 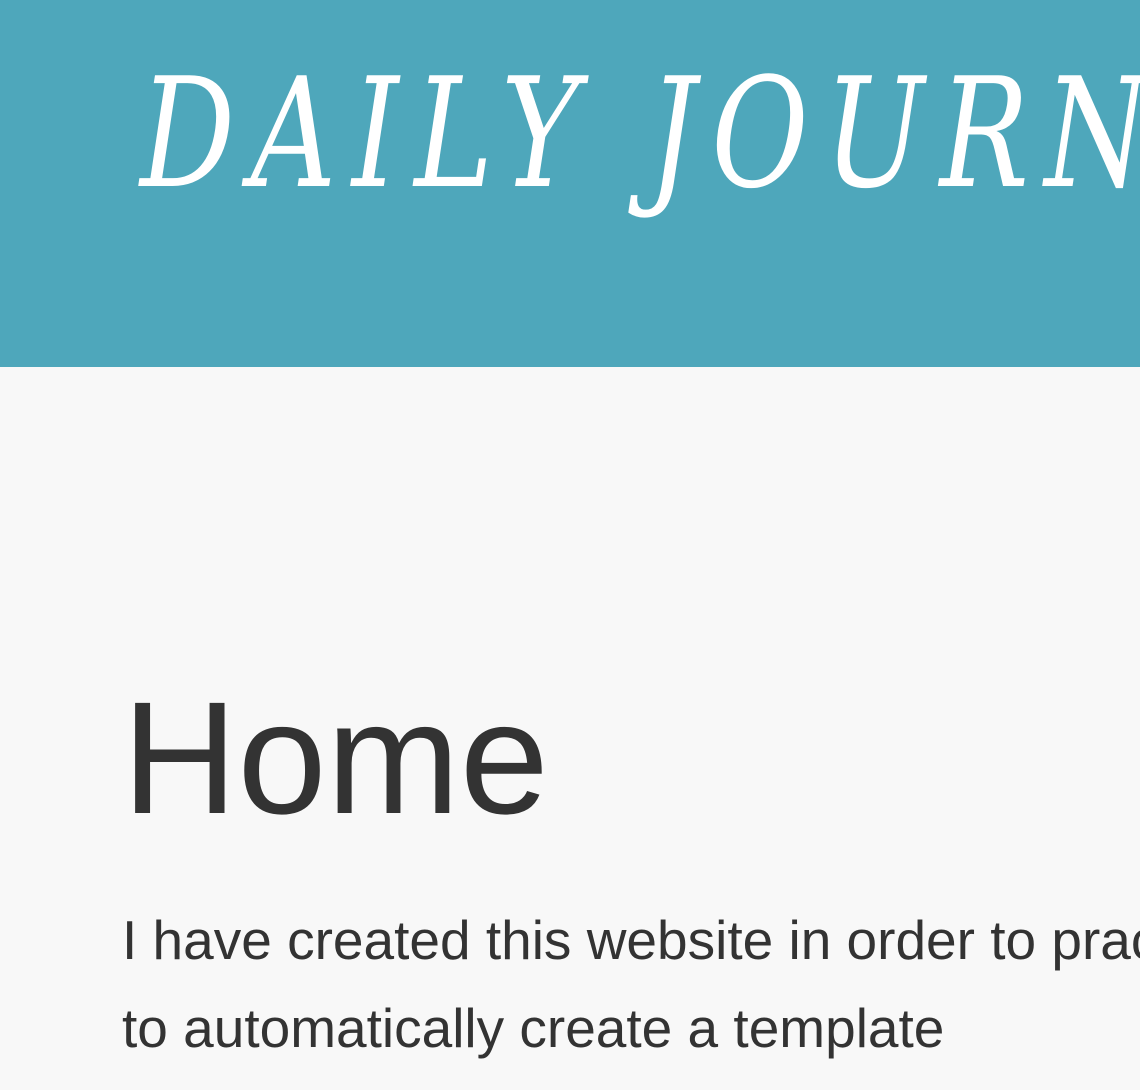 I want to click on page-title: Home, so click(x=335, y=757).